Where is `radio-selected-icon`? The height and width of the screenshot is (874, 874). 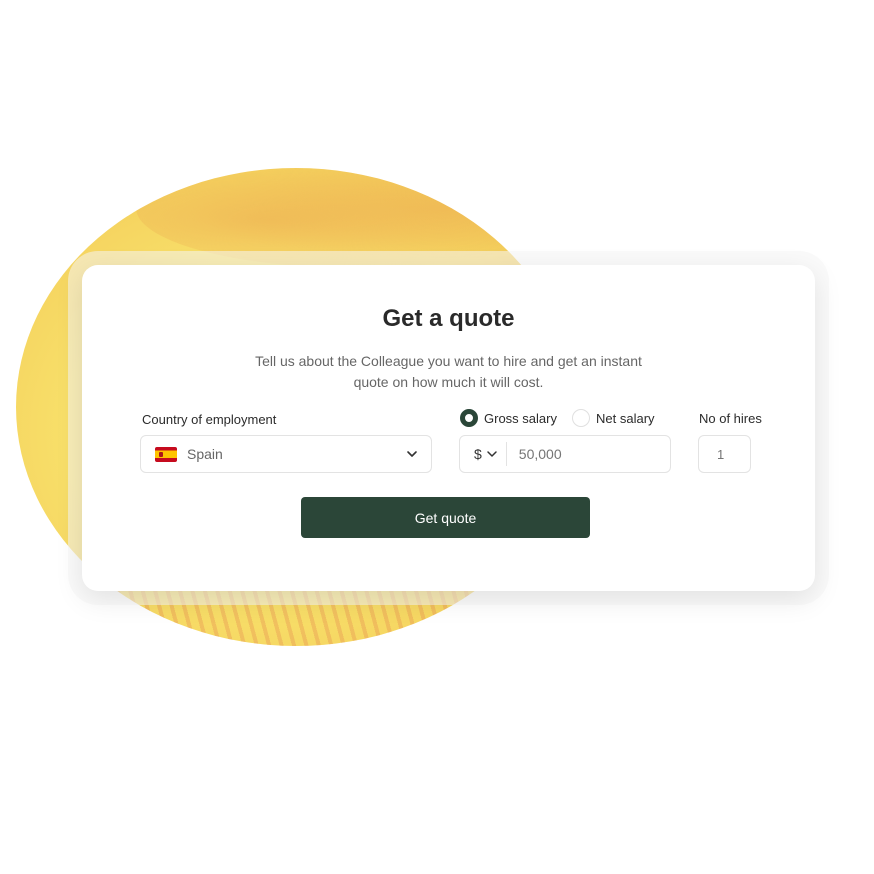
radio-selected-icon is located at coordinates (469, 418).